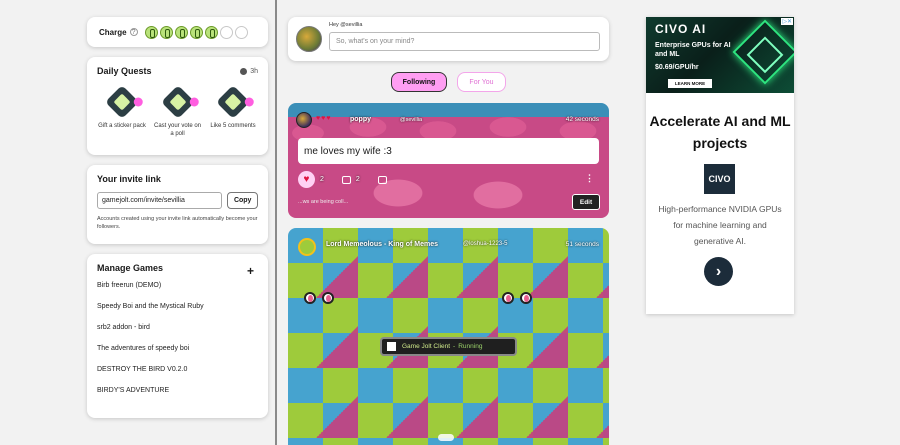 The image size is (900, 445). What do you see at coordinates (322, 179) in the screenshot?
I see `like-count: 2` at bounding box center [322, 179].